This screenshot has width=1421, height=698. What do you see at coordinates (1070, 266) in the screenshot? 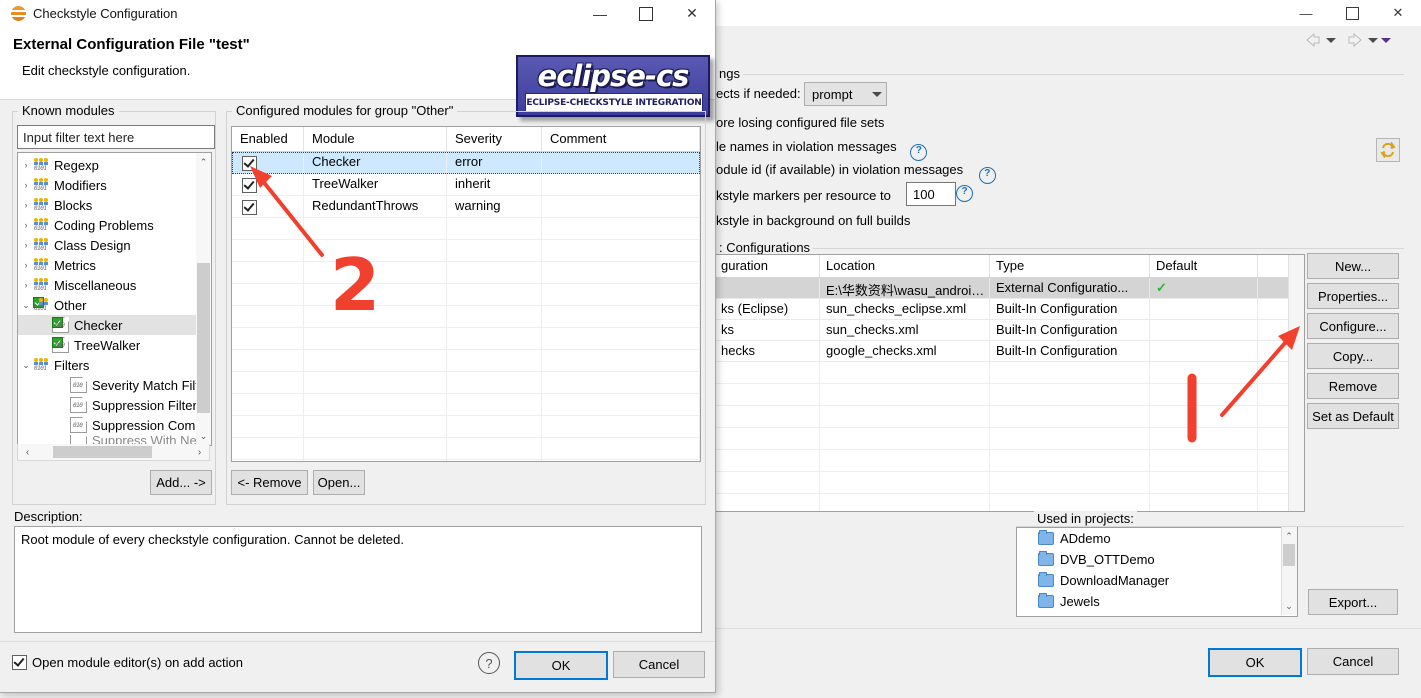
I see `column-header-type: Type` at bounding box center [1070, 266].